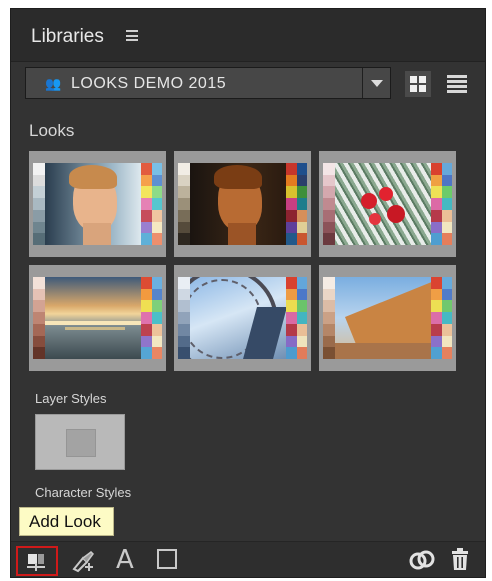 This screenshot has height=581, width=492. I want to click on add-look-tooltip: Add Look, so click(66, 521).